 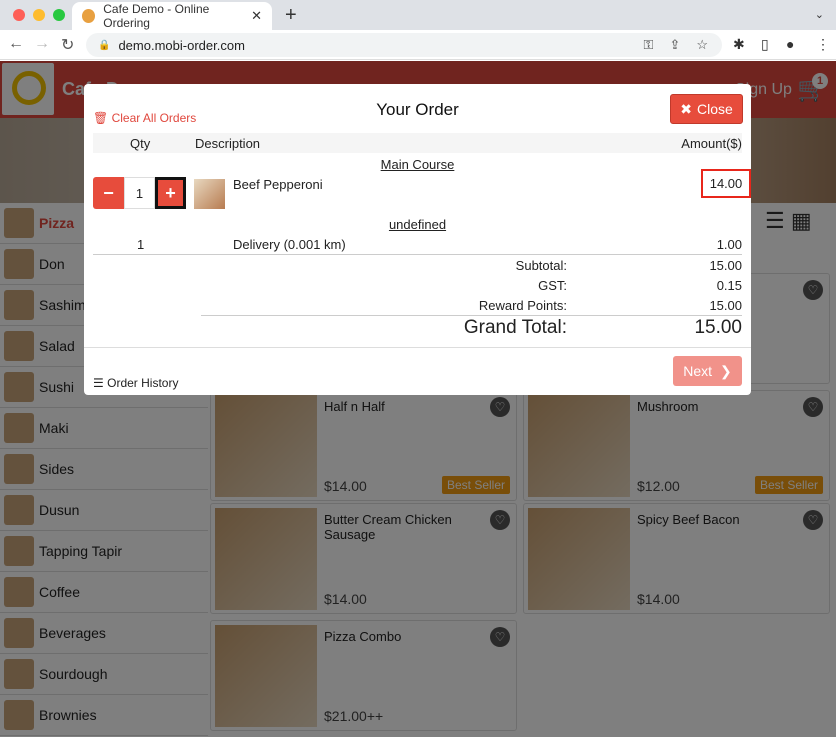 I want to click on col-description: Description, so click(x=228, y=143).